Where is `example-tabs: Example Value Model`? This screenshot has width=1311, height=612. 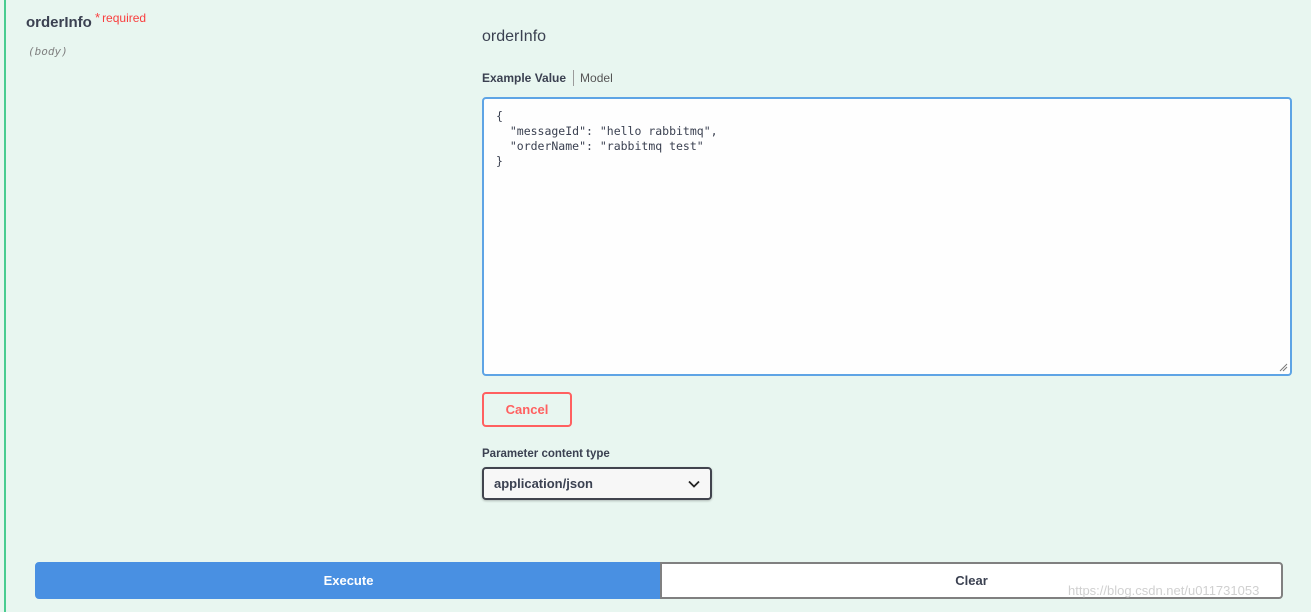
example-tabs: Example Value Model is located at coordinates (547, 78).